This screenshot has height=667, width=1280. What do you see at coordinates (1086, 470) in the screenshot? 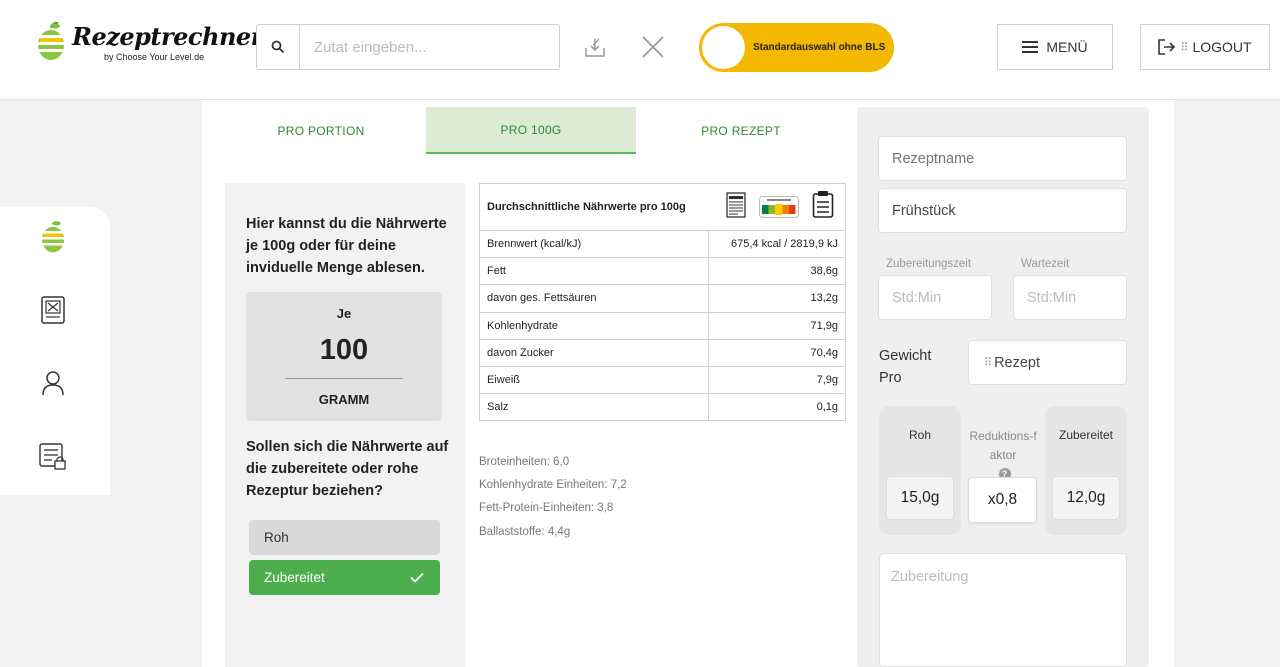
I see `cooked-weight-card: Zubereitet 12,0g` at bounding box center [1086, 470].